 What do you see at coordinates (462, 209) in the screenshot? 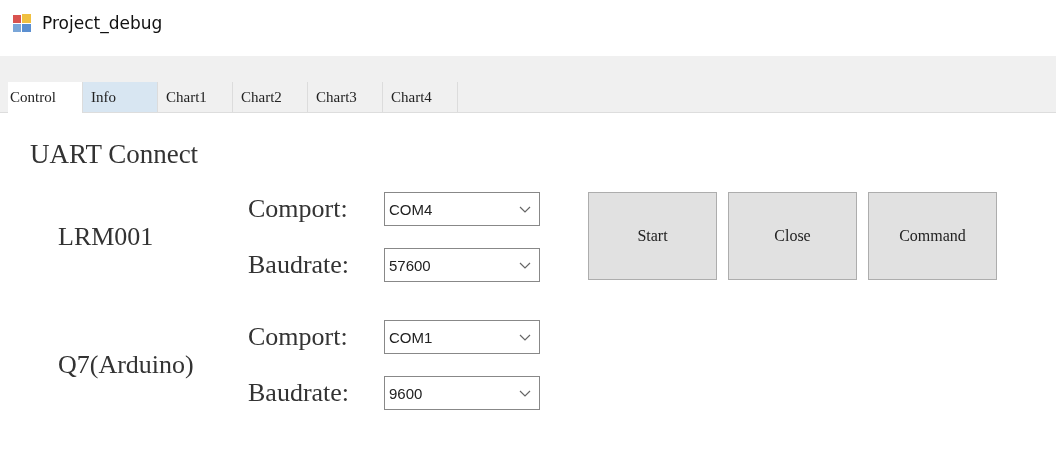
I see `dropdown: COM4` at bounding box center [462, 209].